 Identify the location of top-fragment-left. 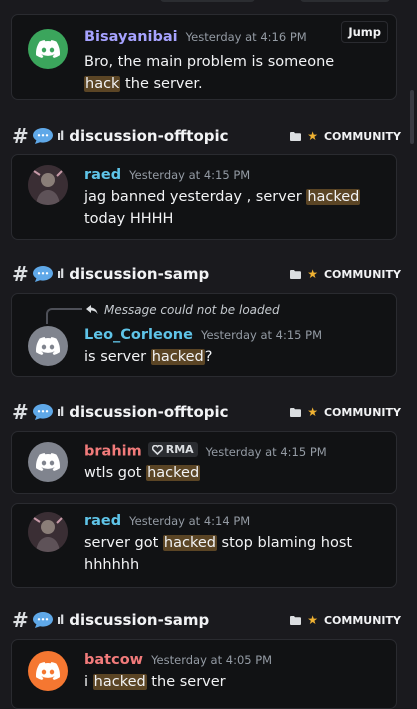
(207, 1).